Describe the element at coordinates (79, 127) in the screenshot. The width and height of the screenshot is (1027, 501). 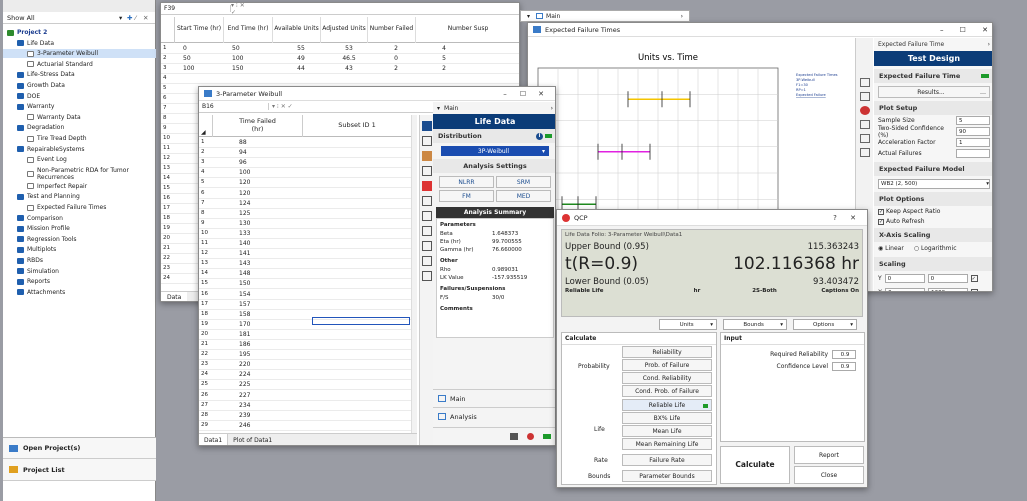
I see `tree-item: Degradation` at that location.